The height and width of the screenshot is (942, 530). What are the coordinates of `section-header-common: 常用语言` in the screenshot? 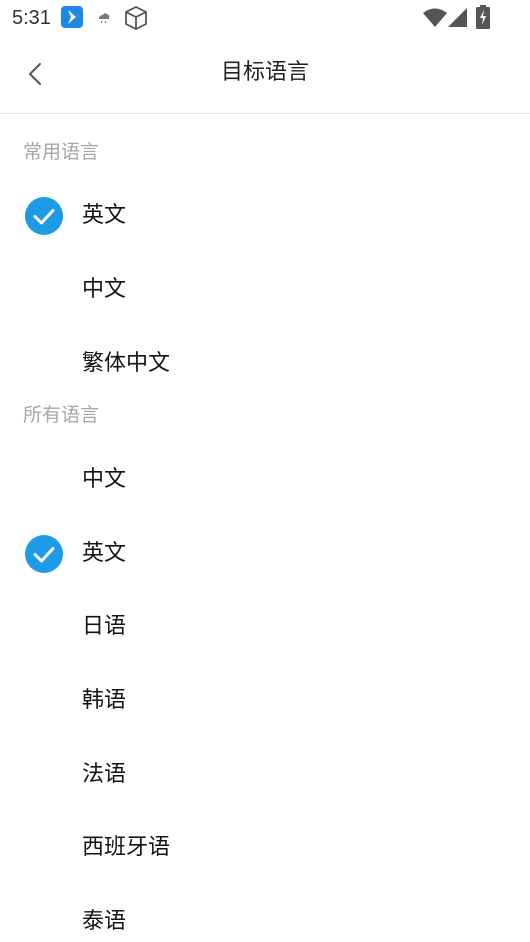 It's located at (61, 152).